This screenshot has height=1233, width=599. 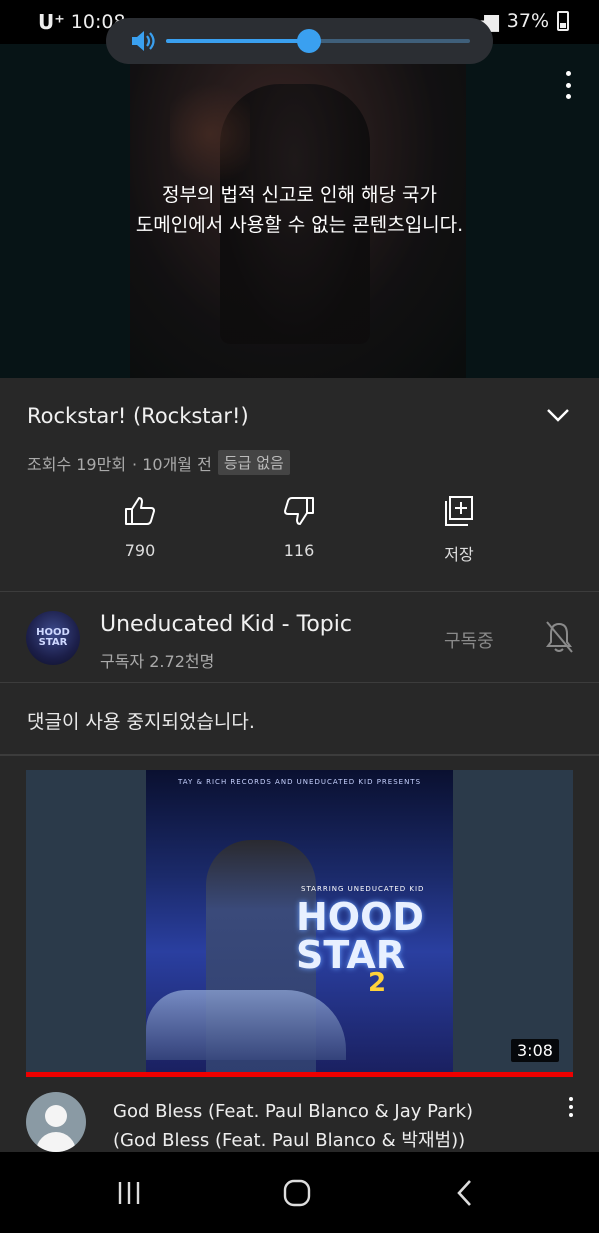 I want to click on speaker-icon, so click(x=143, y=41).